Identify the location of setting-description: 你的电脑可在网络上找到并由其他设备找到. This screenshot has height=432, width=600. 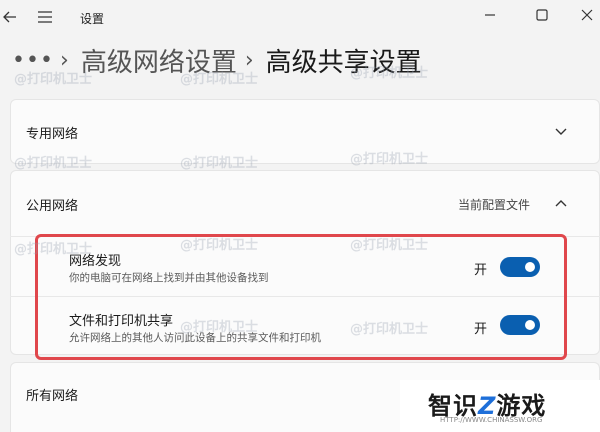
(169, 278).